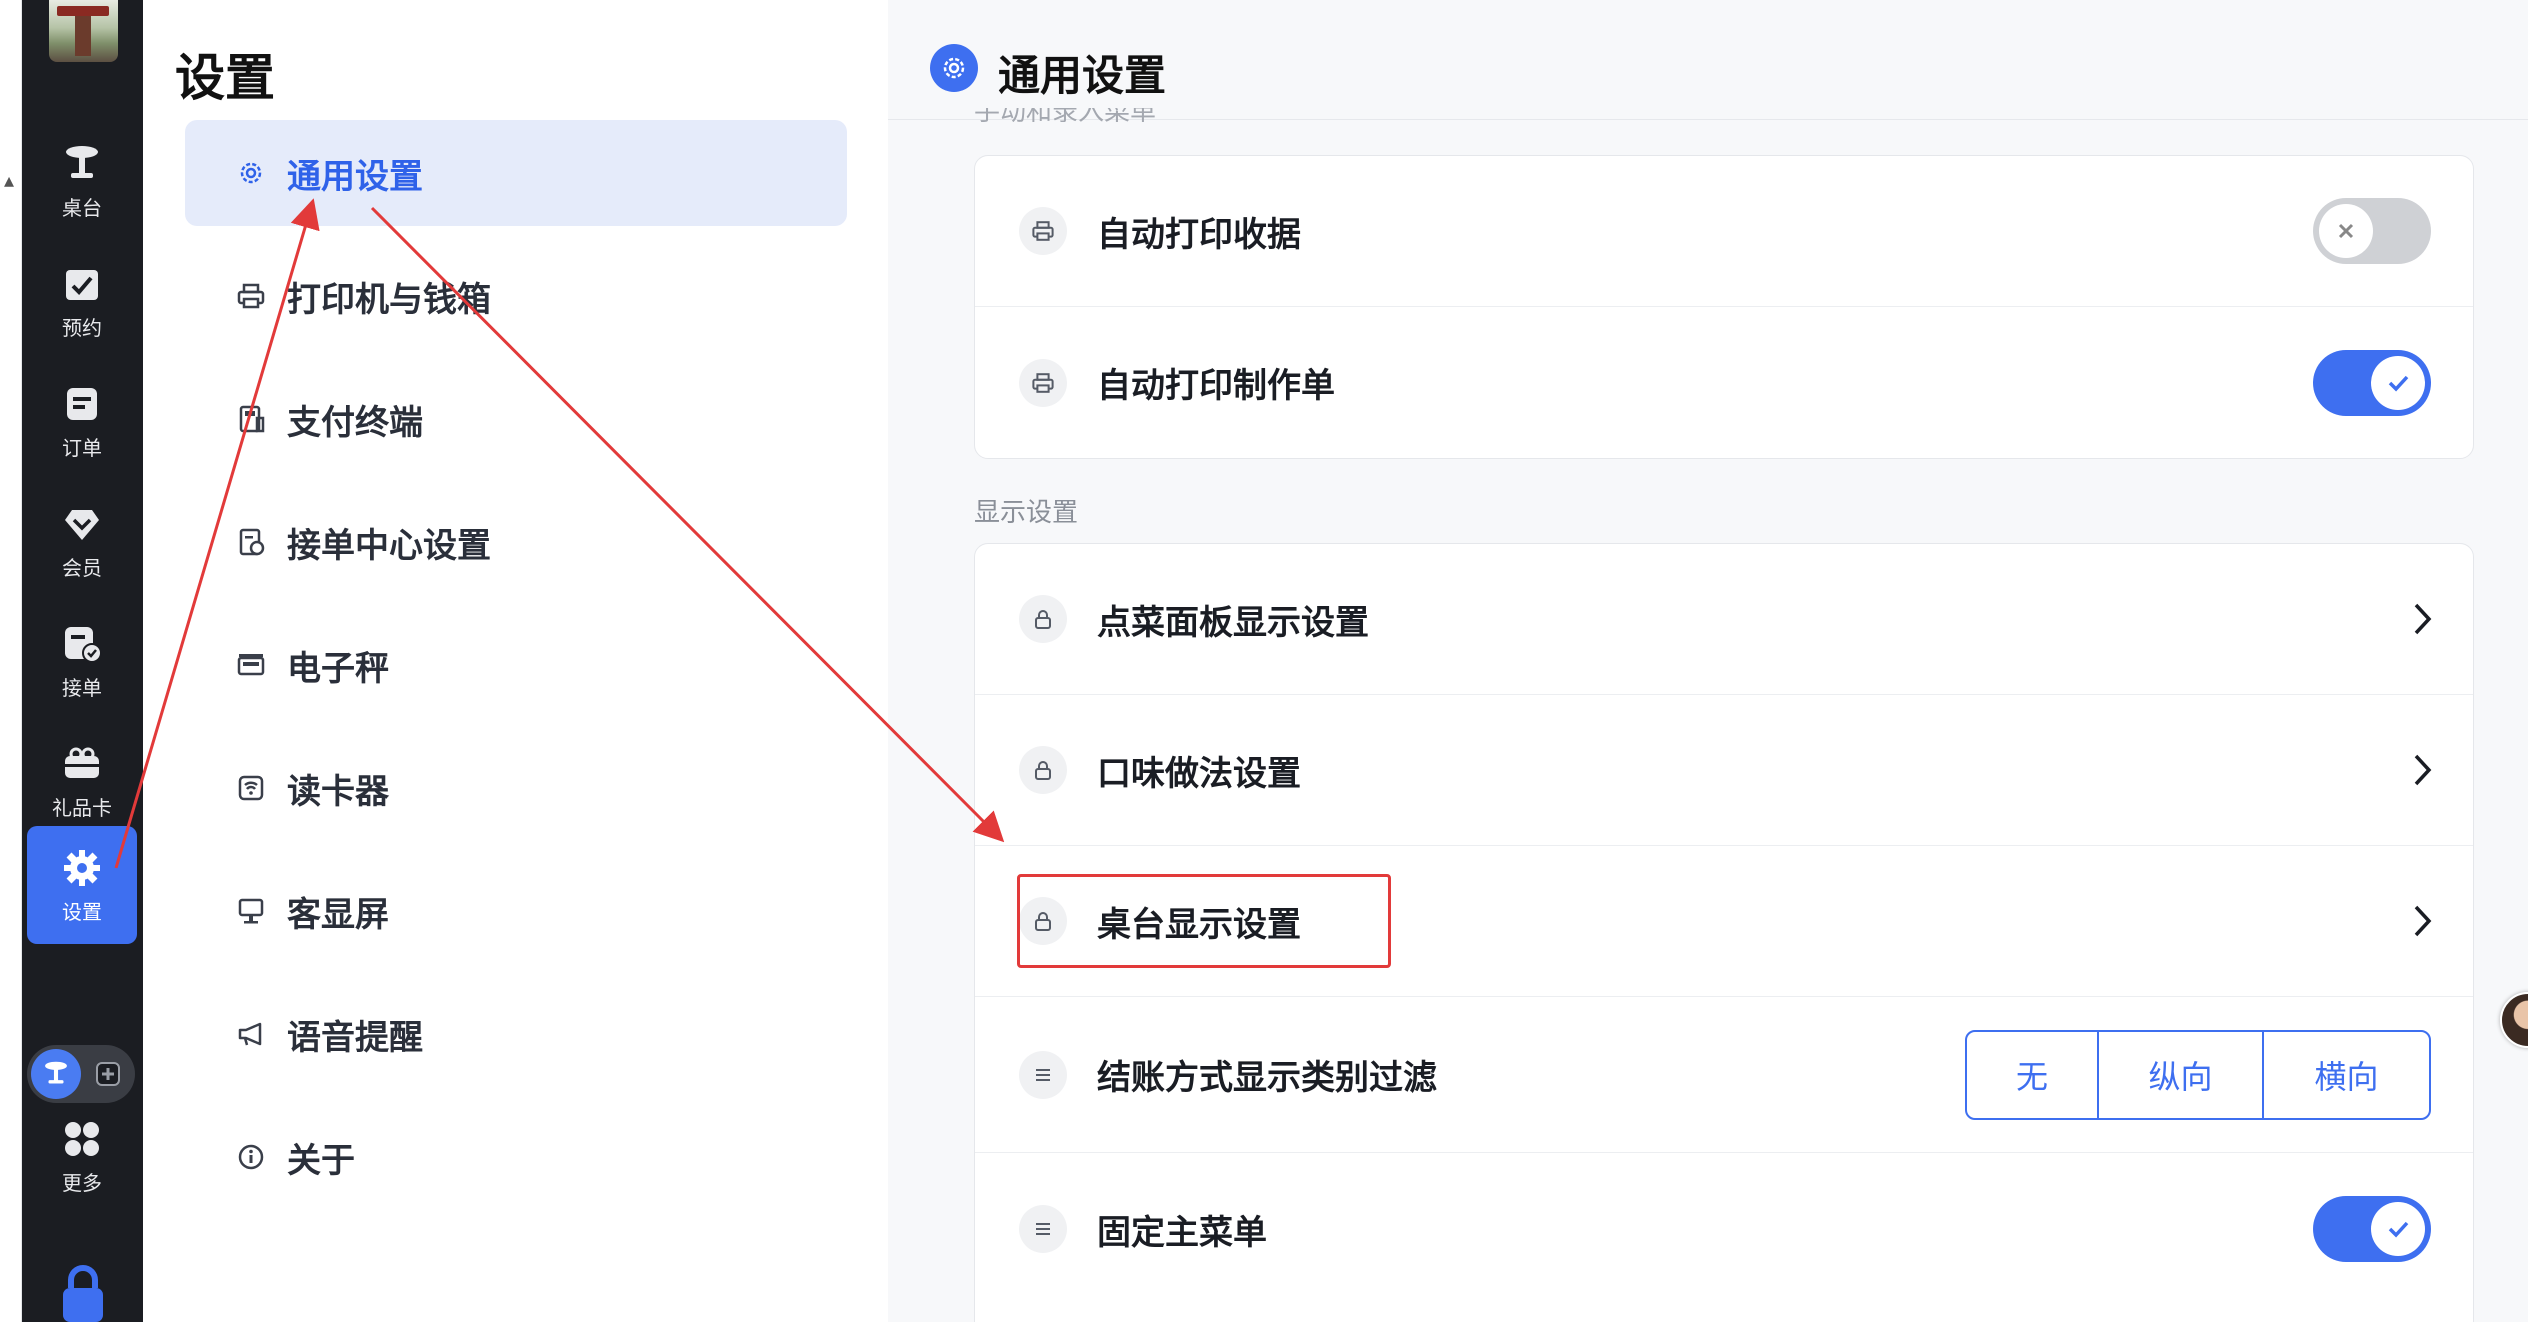 The height and width of the screenshot is (1322, 2528). I want to click on filter-option-vertical: 纵向, so click(2181, 1074).